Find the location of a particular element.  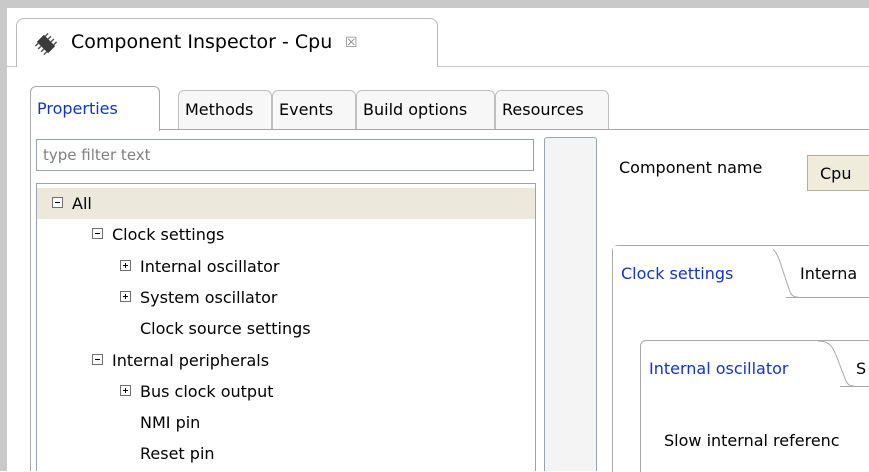

filter-input is located at coordinates (285, 155).